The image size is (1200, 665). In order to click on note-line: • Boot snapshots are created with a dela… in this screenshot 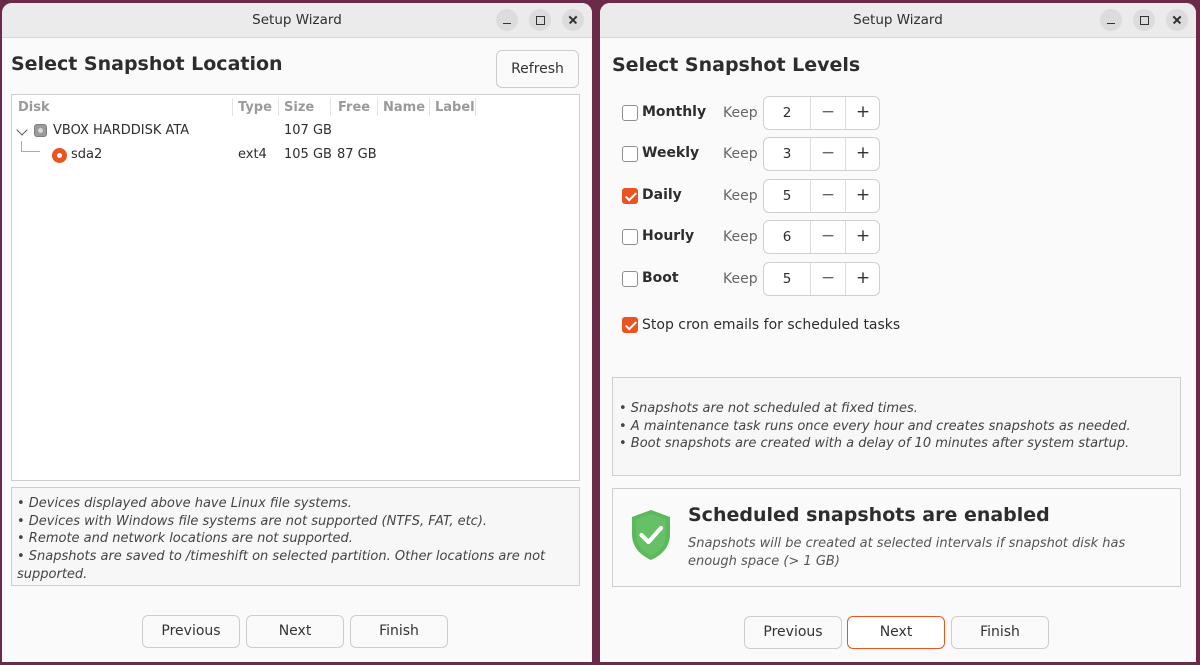, I will do `click(874, 444)`.